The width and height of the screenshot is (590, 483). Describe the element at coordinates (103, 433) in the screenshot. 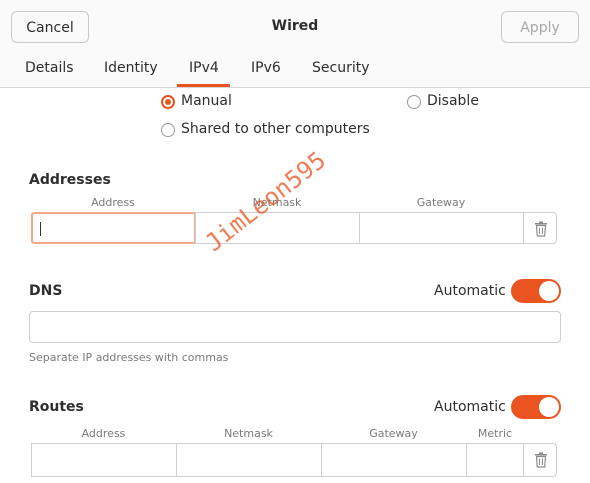

I see `routes-col-address: Address` at that location.